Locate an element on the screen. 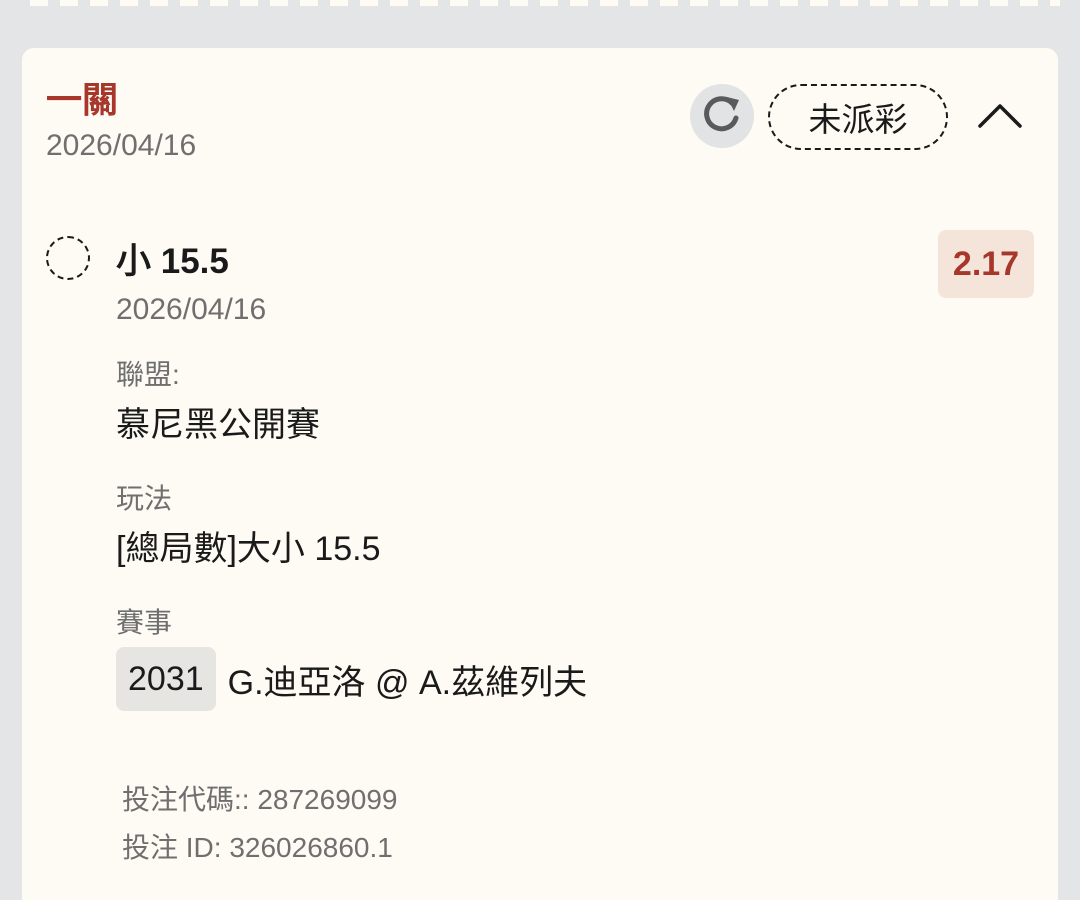 This screenshot has height=900, width=1080. pending-dashed-circle-icon is located at coordinates (68, 258).